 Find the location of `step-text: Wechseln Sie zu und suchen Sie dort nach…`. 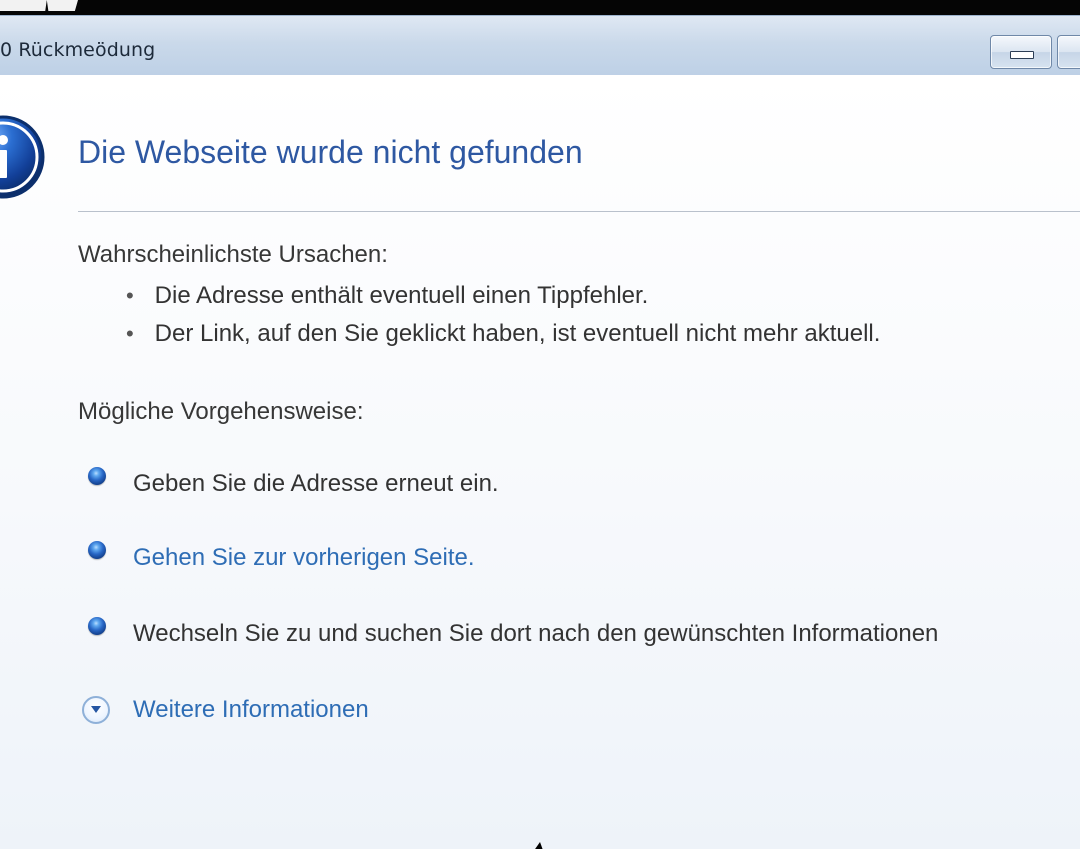

step-text: Wechseln Sie zu und suchen Sie dort nach… is located at coordinates (536, 633).